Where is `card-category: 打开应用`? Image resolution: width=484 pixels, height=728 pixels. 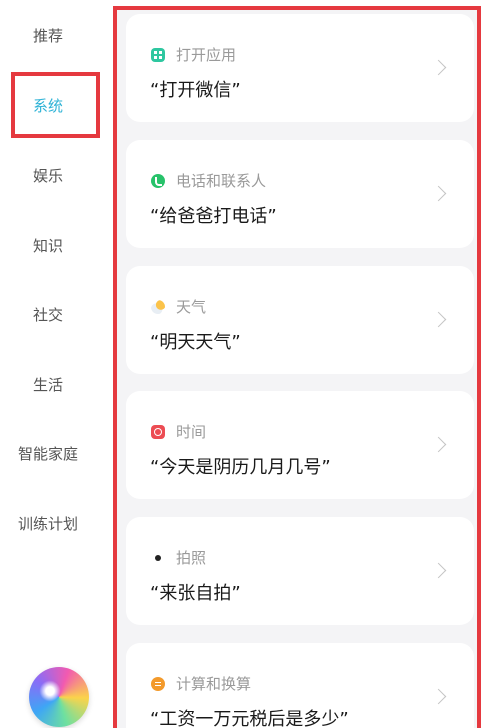
card-category: 打开应用 is located at coordinates (193, 54).